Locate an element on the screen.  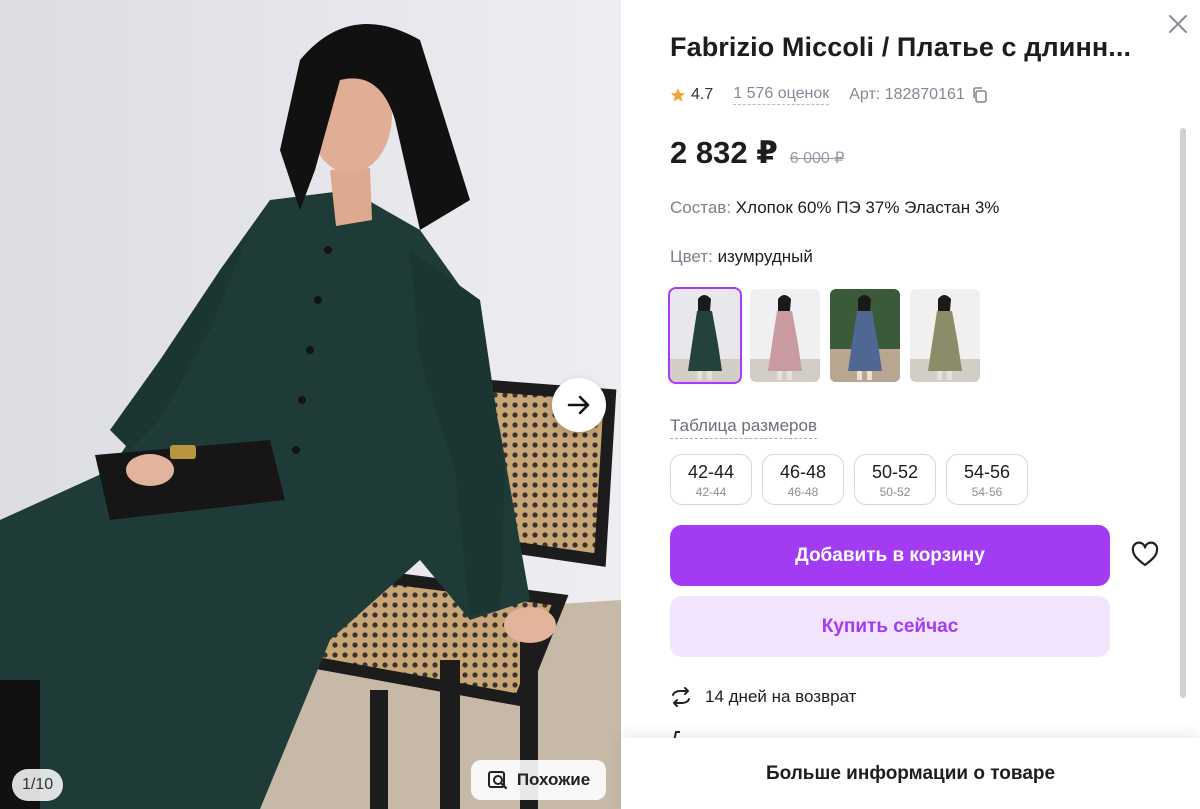
size-label: 42-44 is located at coordinates (711, 472).